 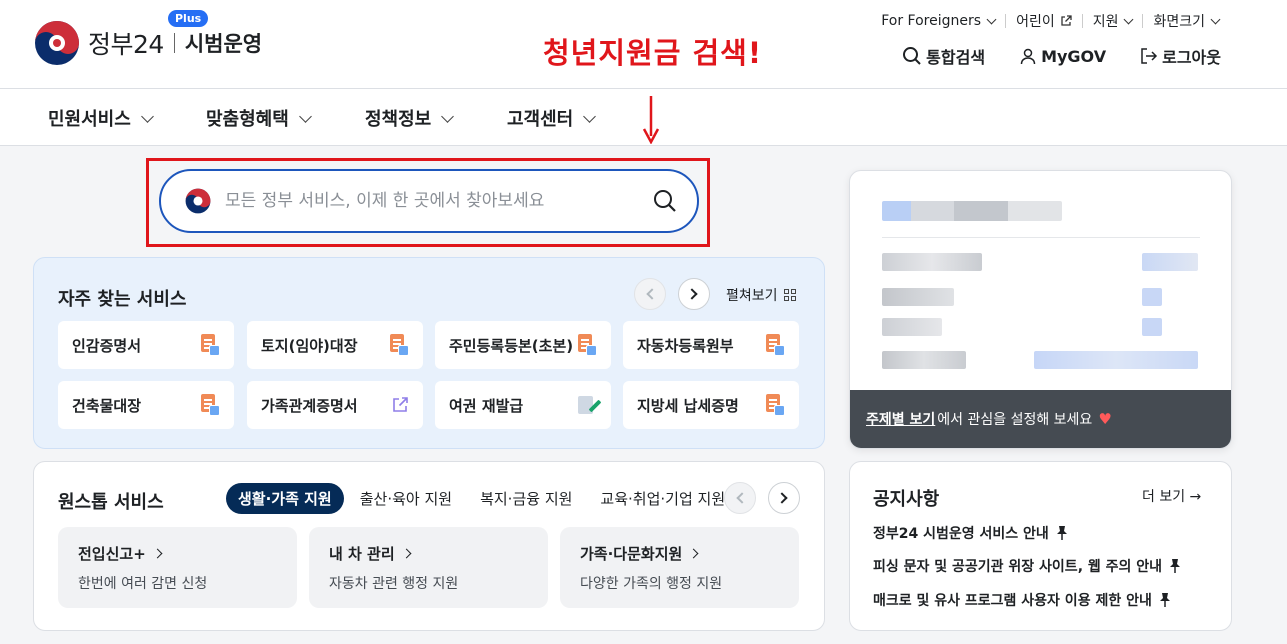 I want to click on favorites-next-button, so click(x=694, y=294).